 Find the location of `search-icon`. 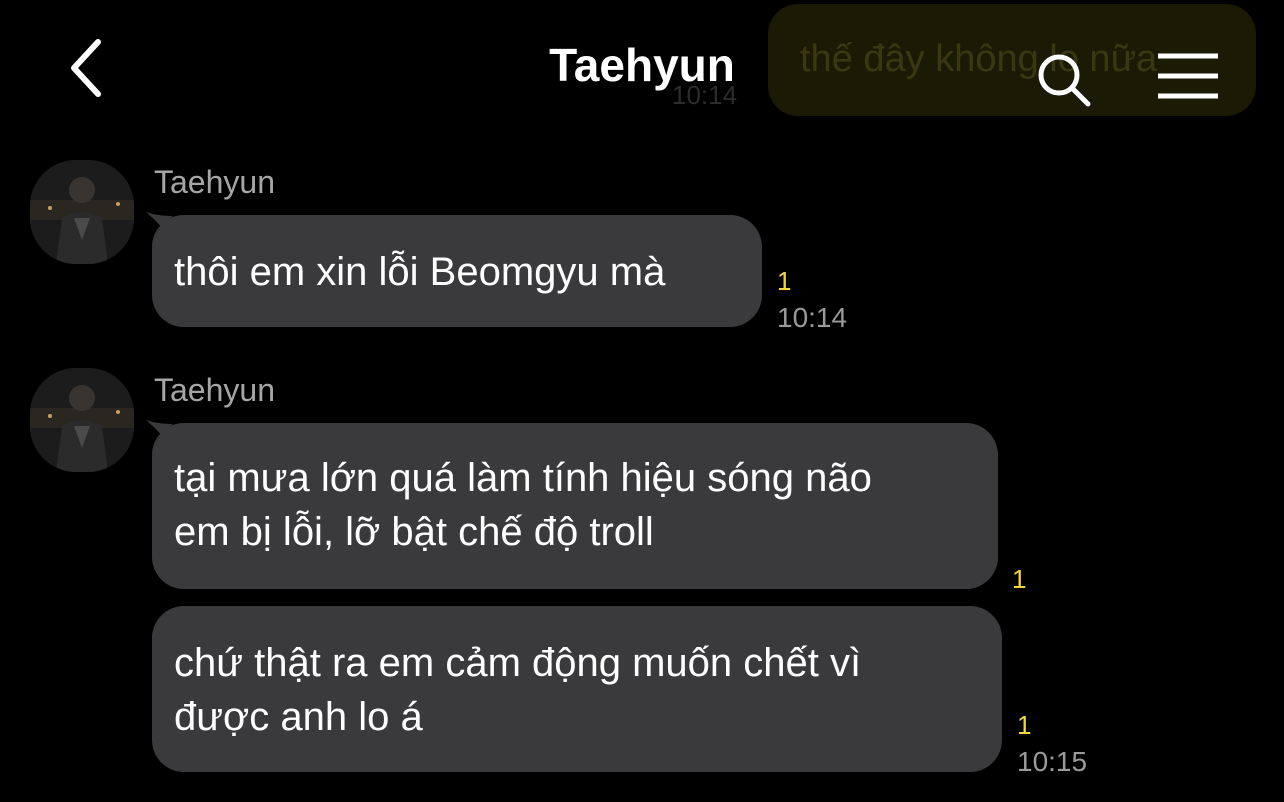

search-icon is located at coordinates (1064, 80).